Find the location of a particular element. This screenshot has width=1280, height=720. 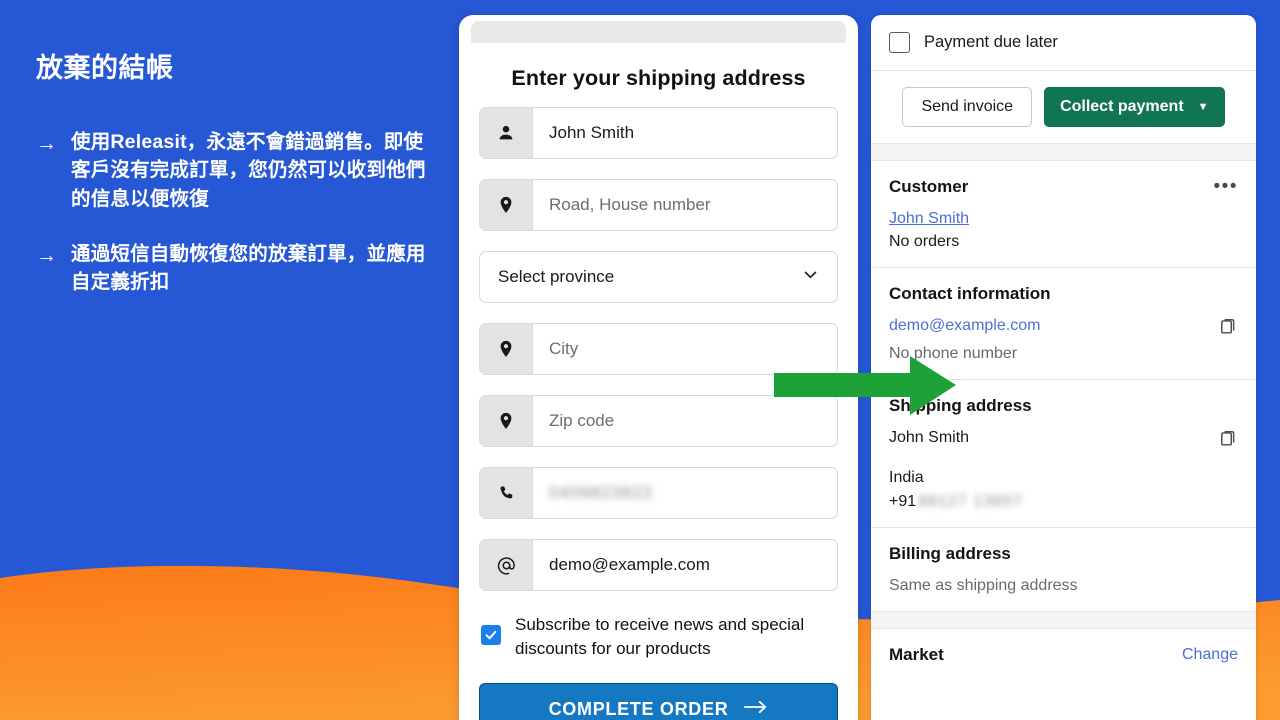

shipping-address-row: John Smith India +91 88127 13657 is located at coordinates (1063, 470).